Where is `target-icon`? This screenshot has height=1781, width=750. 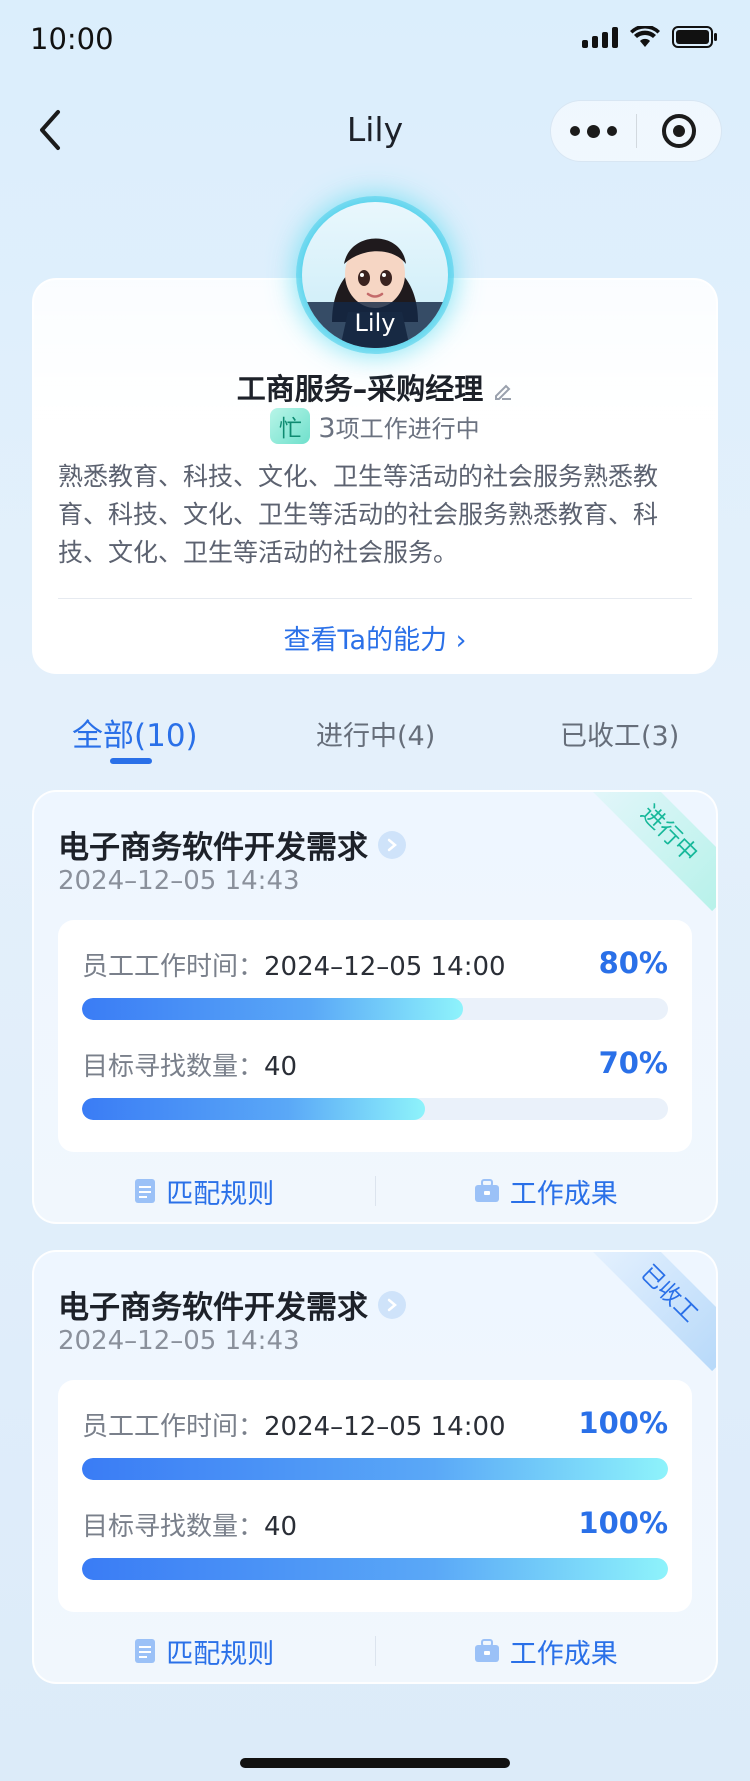 target-icon is located at coordinates (678, 131).